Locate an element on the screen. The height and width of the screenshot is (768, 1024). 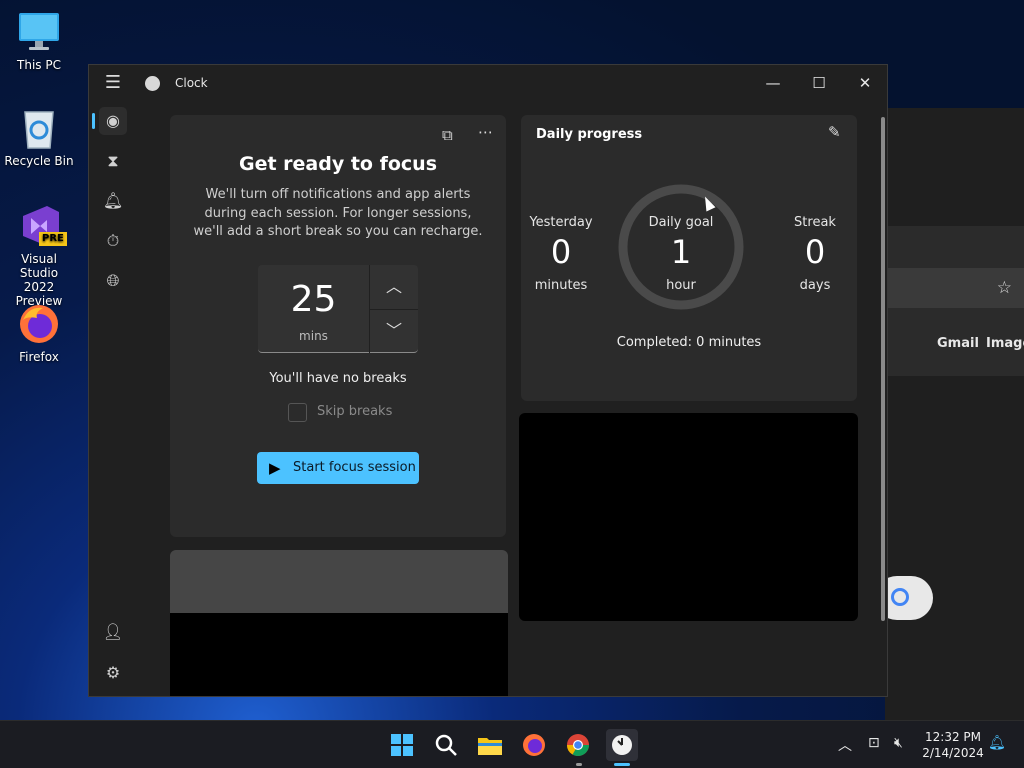
bell-icon: 🔔︎ is located at coordinates (113, 200).